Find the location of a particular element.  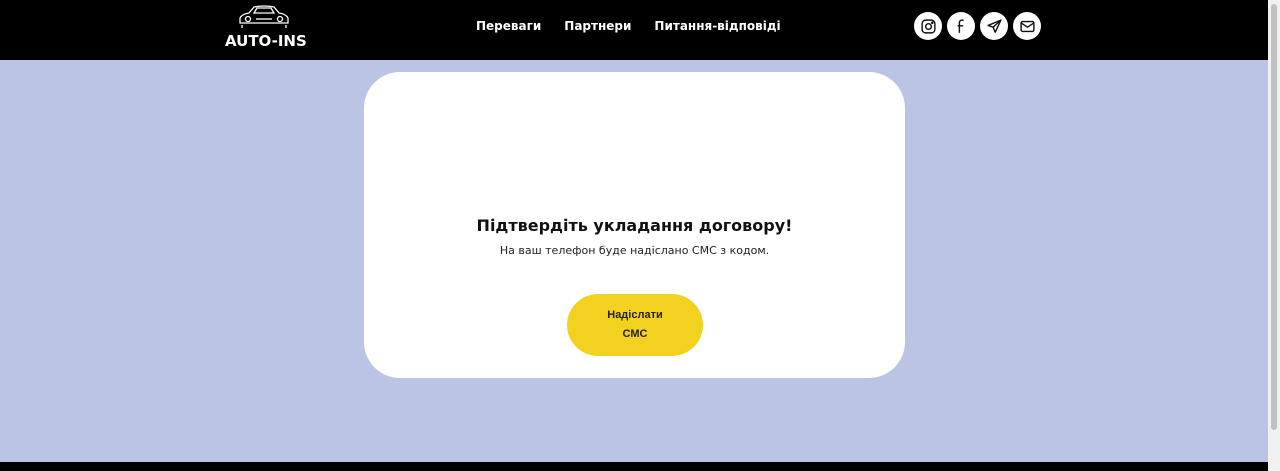

logo: AUTO-INS is located at coordinates (265, 27).